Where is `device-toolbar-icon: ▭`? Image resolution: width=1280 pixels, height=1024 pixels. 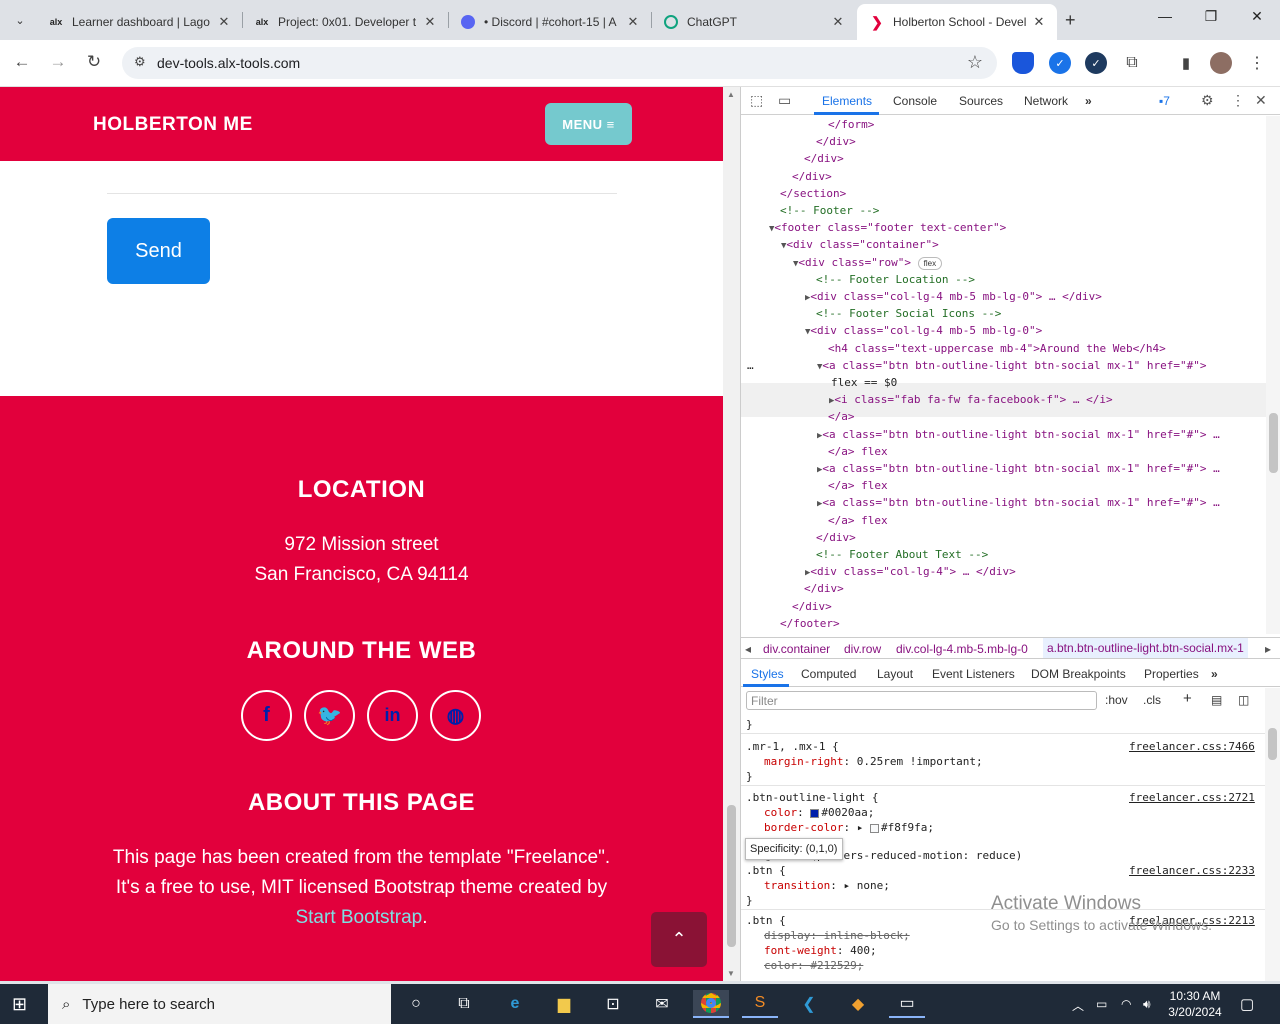 device-toolbar-icon: ▭ is located at coordinates (784, 100).